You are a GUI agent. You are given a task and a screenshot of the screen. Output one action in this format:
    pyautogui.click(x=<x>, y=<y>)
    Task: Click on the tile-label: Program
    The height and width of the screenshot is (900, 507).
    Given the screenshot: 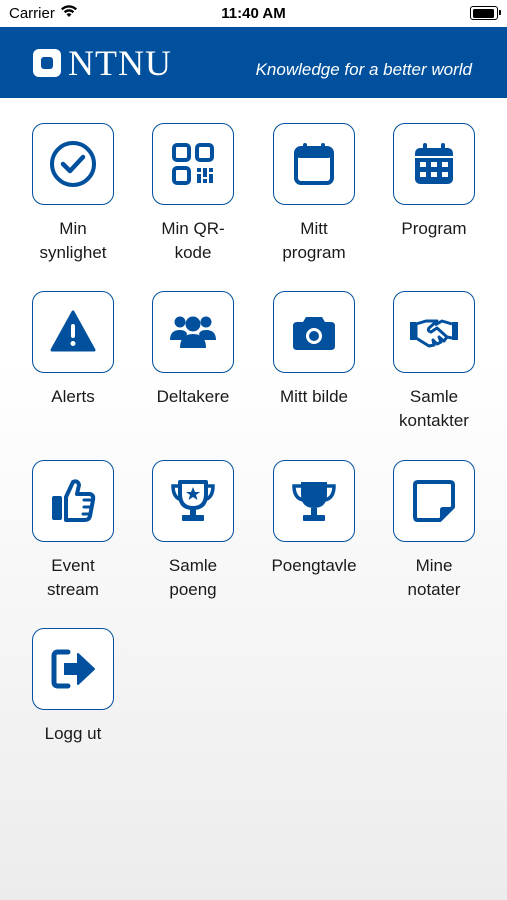 What is the action you would take?
    pyautogui.click(x=434, y=228)
    